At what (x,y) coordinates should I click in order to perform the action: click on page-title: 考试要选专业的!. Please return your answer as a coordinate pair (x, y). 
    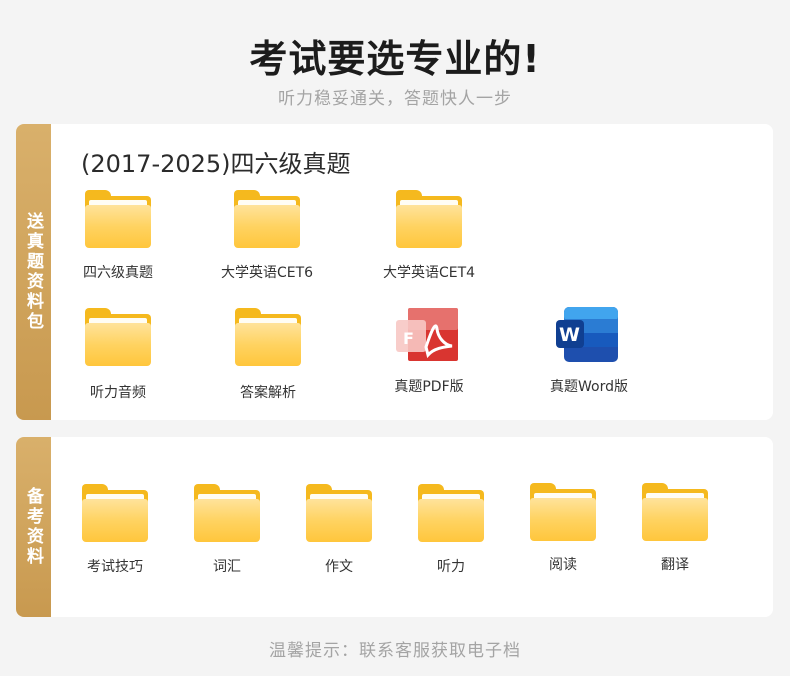
    Looking at the image, I should click on (395, 59).